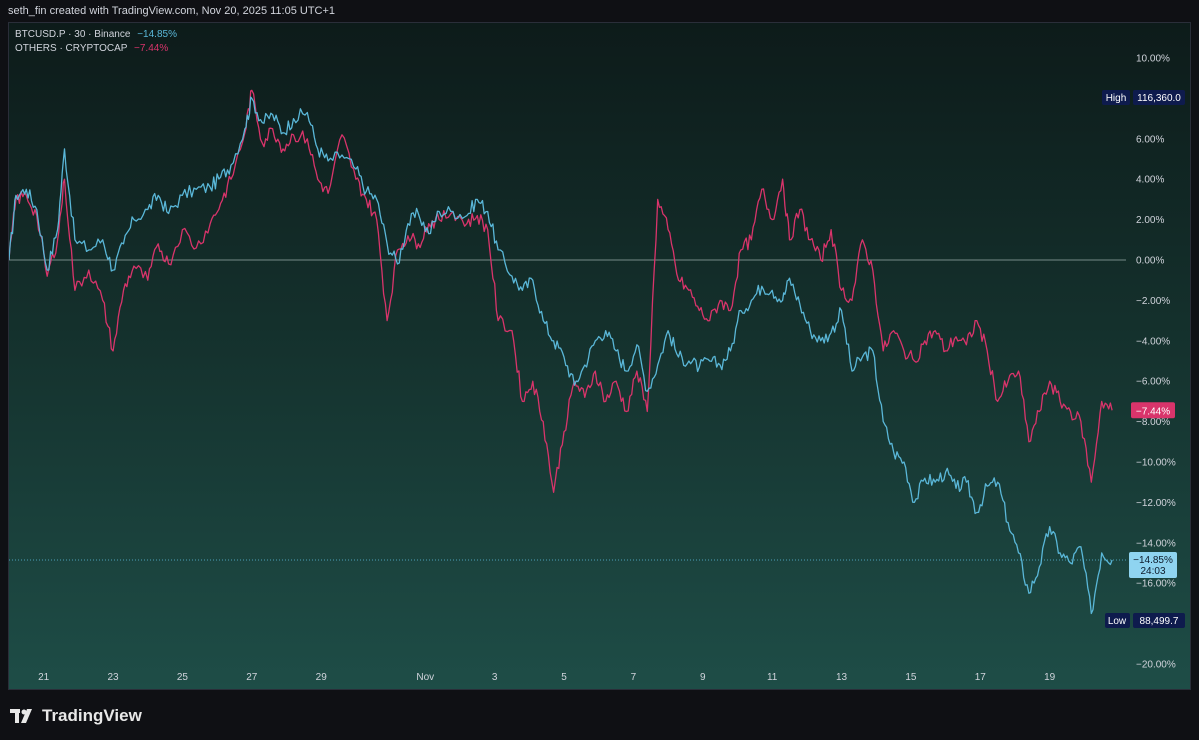 Image resolution: width=1199 pixels, height=740 pixels. I want to click on y-tick-label: −10.00%, so click(1156, 463).